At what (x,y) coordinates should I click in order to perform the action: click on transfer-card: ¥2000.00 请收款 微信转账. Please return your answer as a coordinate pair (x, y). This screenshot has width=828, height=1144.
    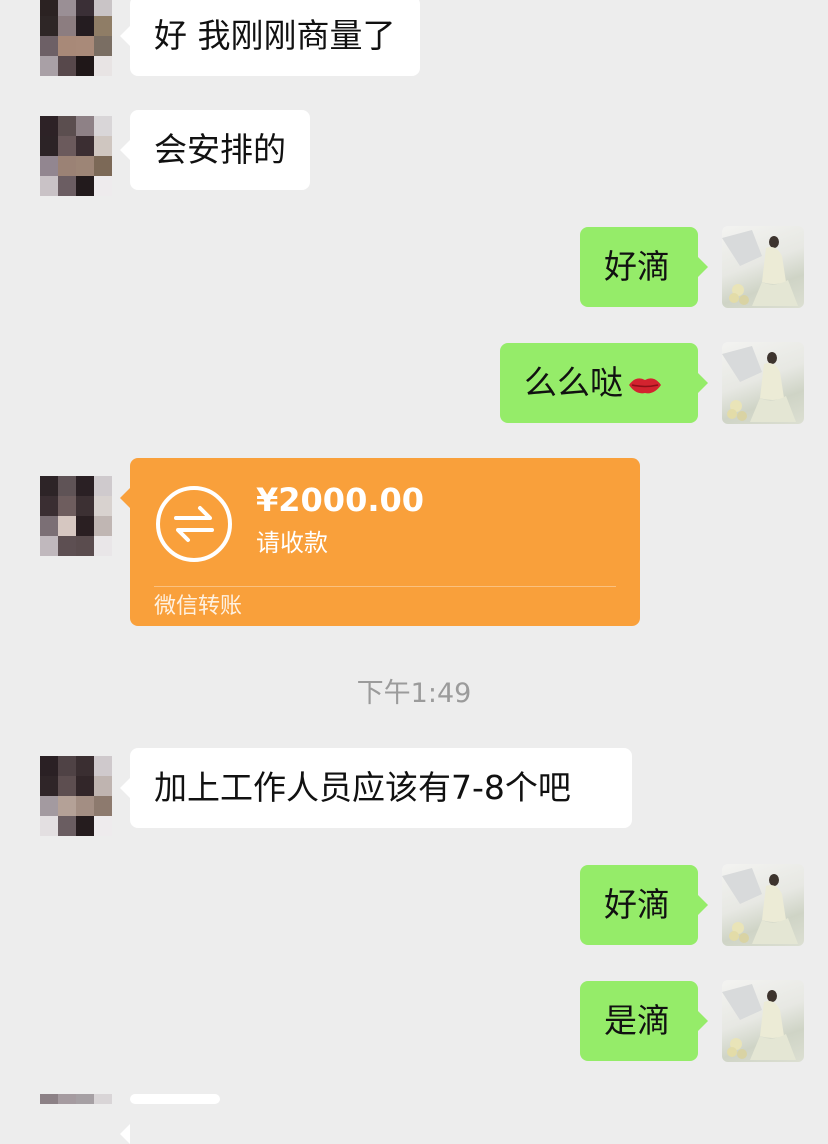
    Looking at the image, I should click on (380, 542).